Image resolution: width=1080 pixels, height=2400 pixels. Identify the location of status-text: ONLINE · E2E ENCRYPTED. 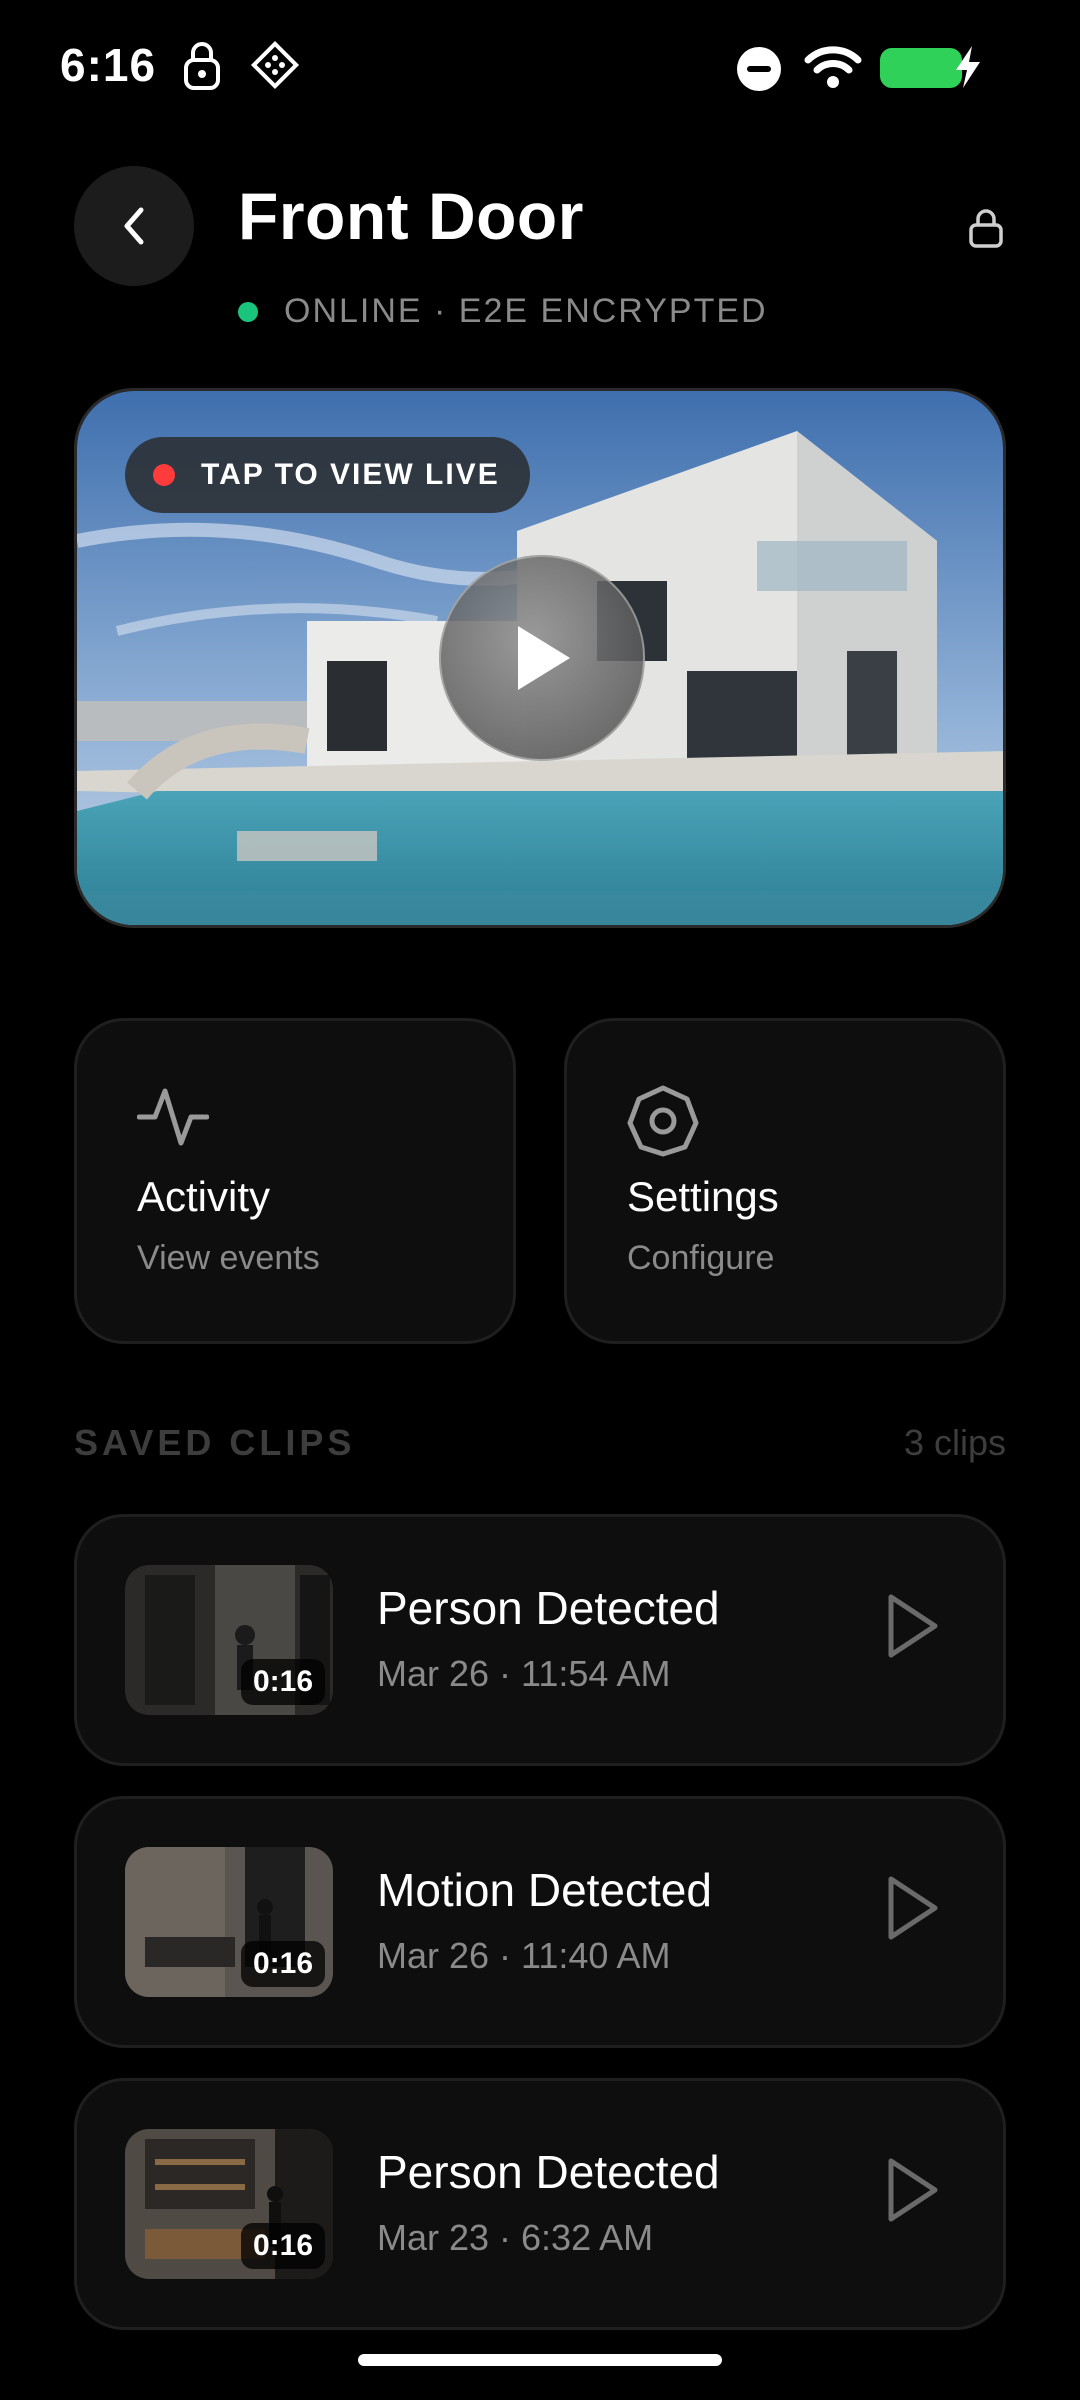
(526, 311).